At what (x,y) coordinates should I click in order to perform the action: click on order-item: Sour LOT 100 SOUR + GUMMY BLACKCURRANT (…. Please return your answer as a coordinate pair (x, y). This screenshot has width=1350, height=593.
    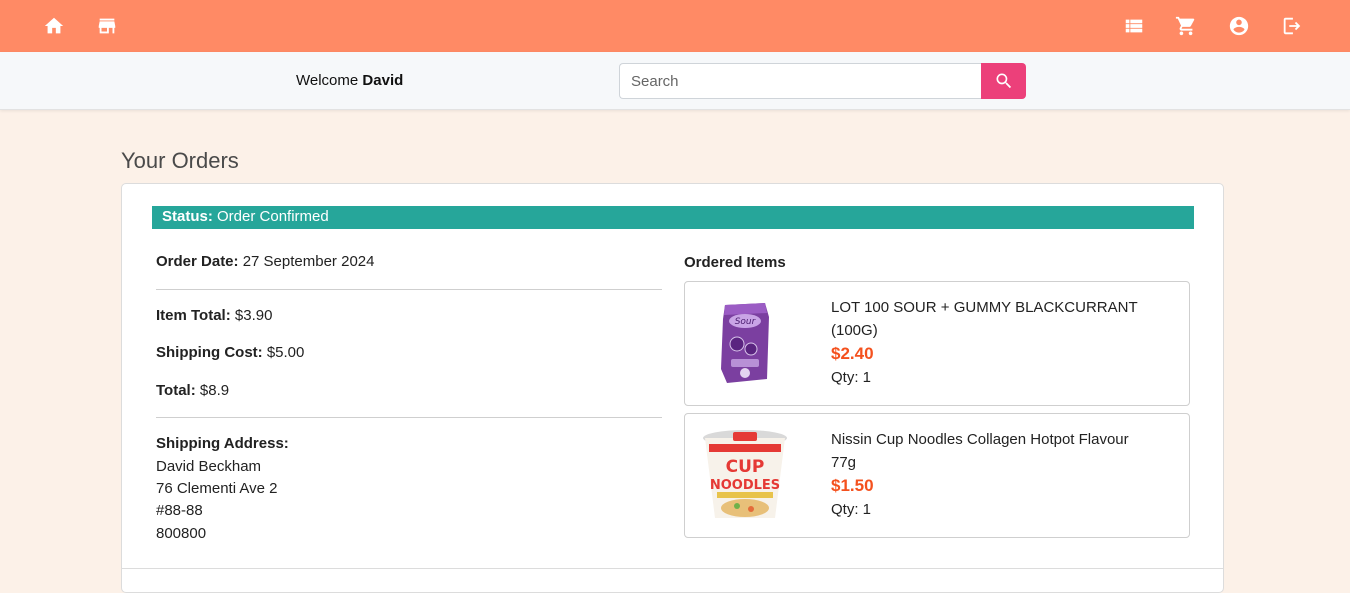
    Looking at the image, I should click on (937, 343).